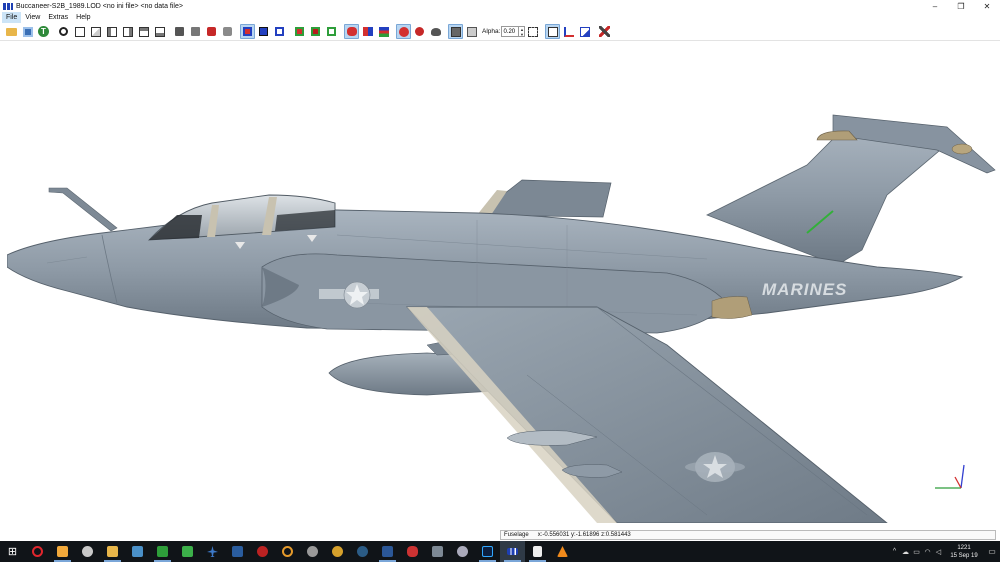 The image size is (1000, 562). What do you see at coordinates (279, 31) in the screenshot?
I see `lod-blue-outline-icon` at bounding box center [279, 31].